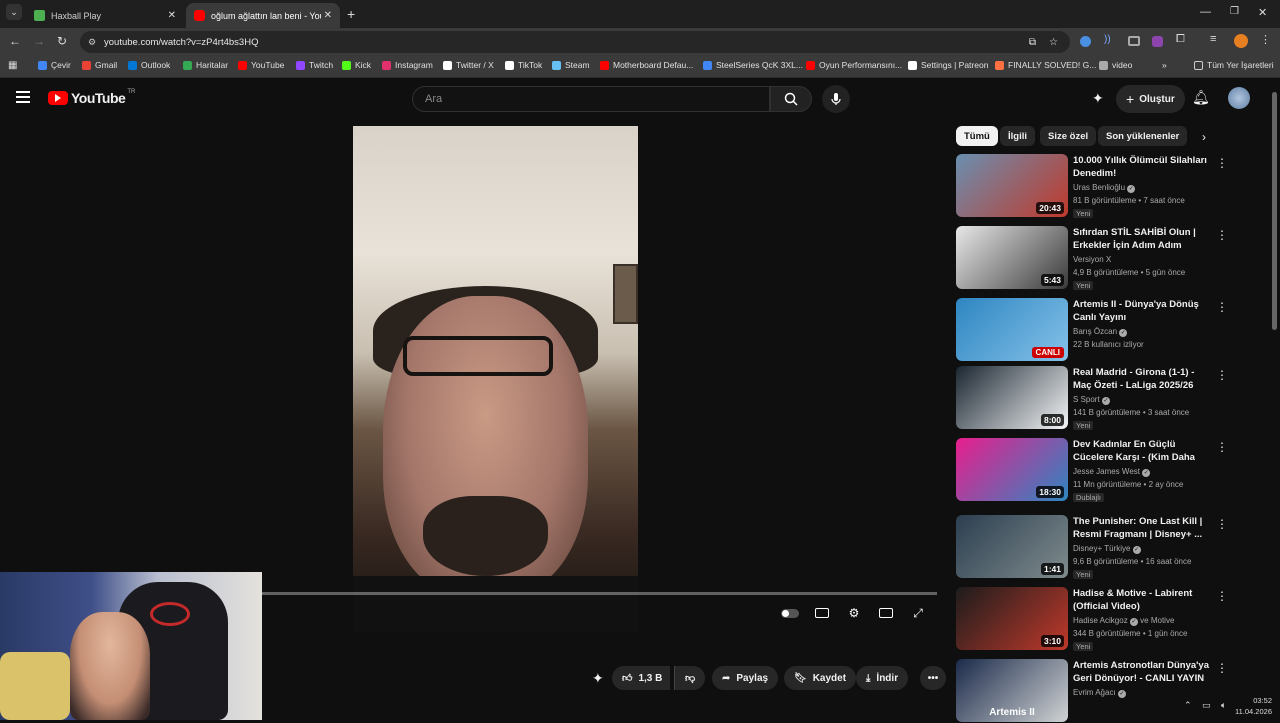 The width and height of the screenshot is (1280, 723). Describe the element at coordinates (314, 65) in the screenshot. I see `bookmark-item: Twitch` at that location.